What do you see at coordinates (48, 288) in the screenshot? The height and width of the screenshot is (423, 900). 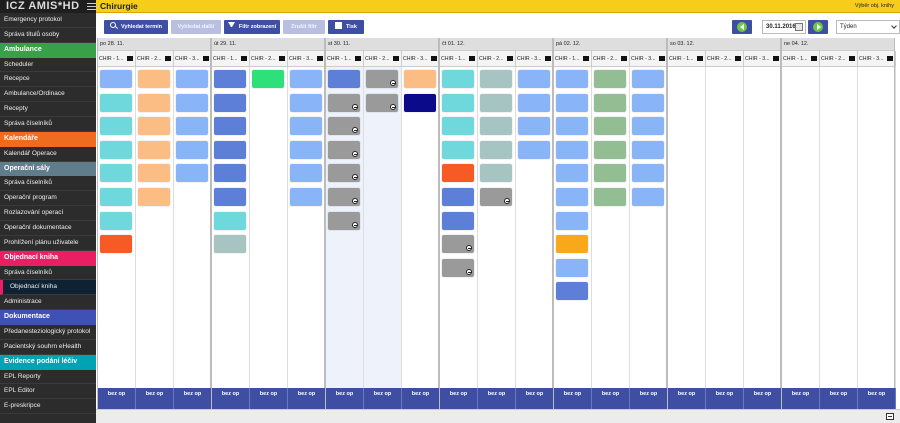 I see `sidebar-item-active: Objednací kniha` at bounding box center [48, 288].